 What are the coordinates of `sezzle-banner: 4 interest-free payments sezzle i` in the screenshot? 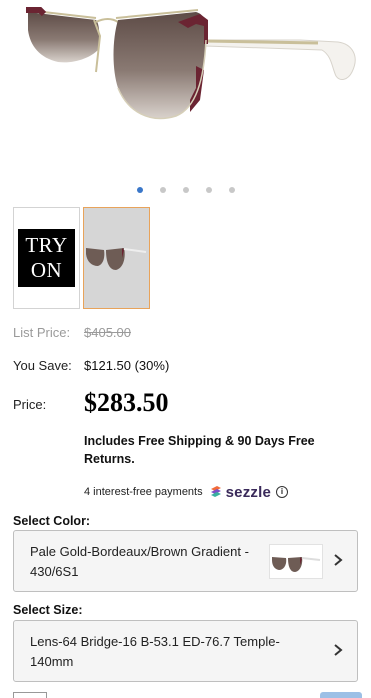 It's located at (186, 492).